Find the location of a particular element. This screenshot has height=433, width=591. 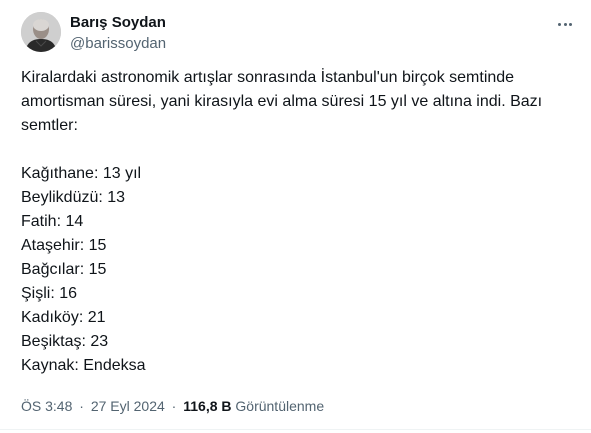

district-line: Kağıthane: 13 yıl is located at coordinates (81, 173).